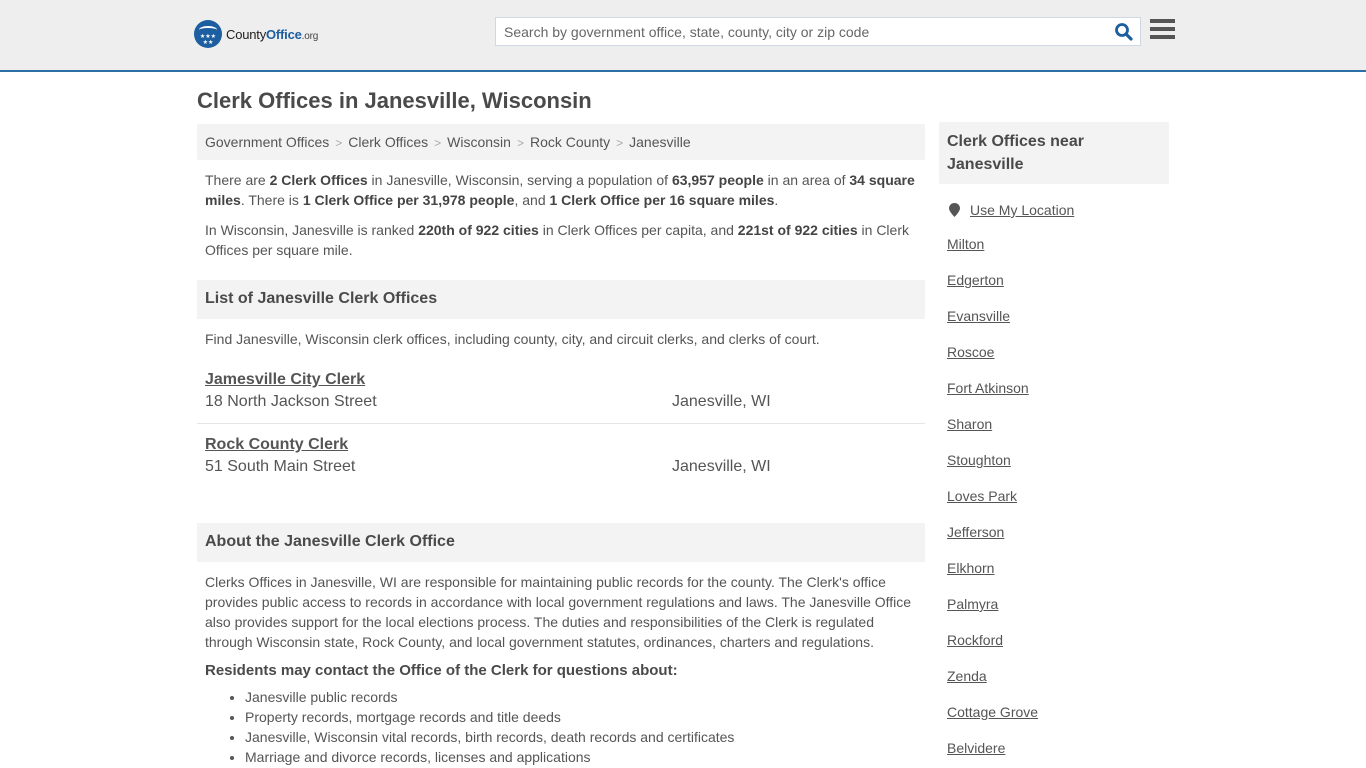 The height and width of the screenshot is (768, 1366). What do you see at coordinates (291, 401) in the screenshot?
I see `office-address: 18 North Jackson Street` at bounding box center [291, 401].